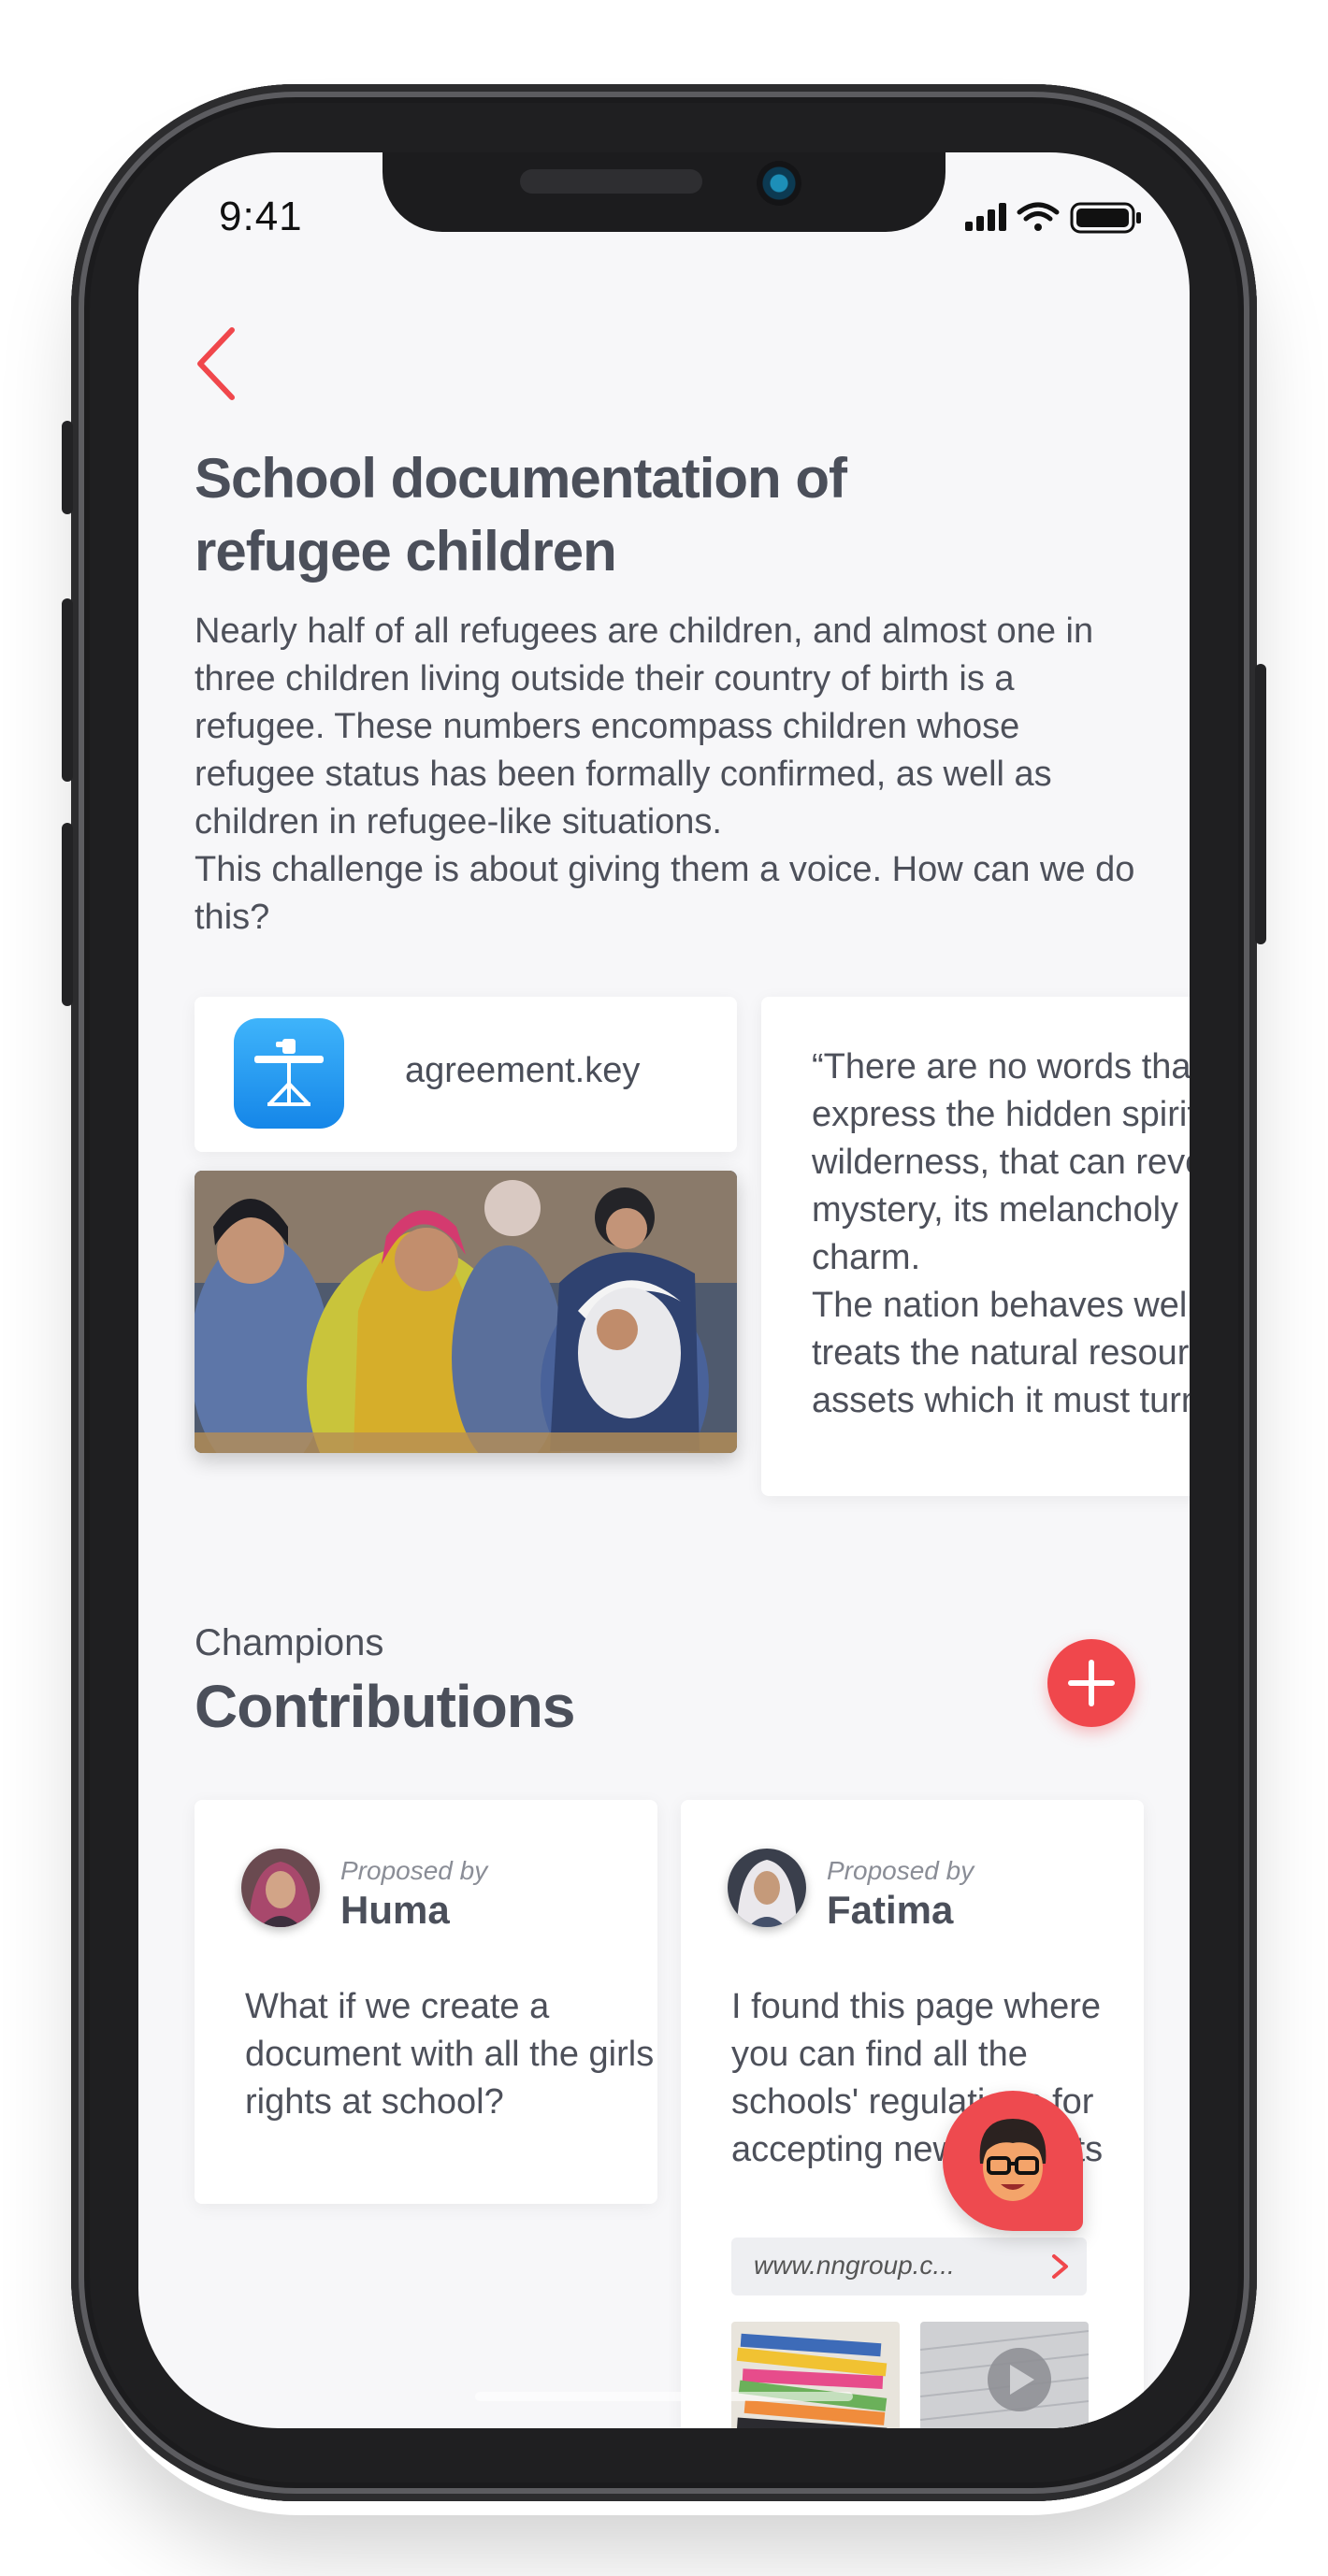  What do you see at coordinates (611, 181) in the screenshot?
I see `speaker` at bounding box center [611, 181].